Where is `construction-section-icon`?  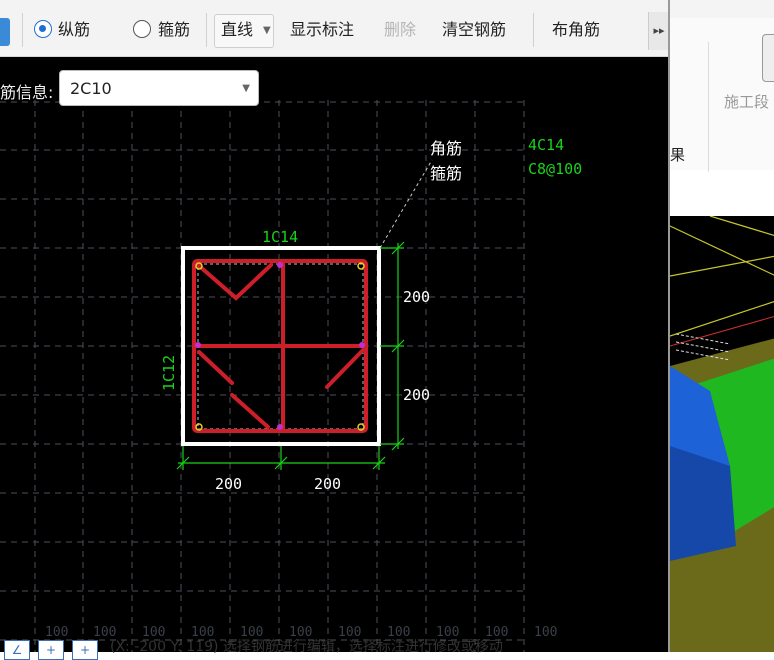 construction-section-icon is located at coordinates (768, 58).